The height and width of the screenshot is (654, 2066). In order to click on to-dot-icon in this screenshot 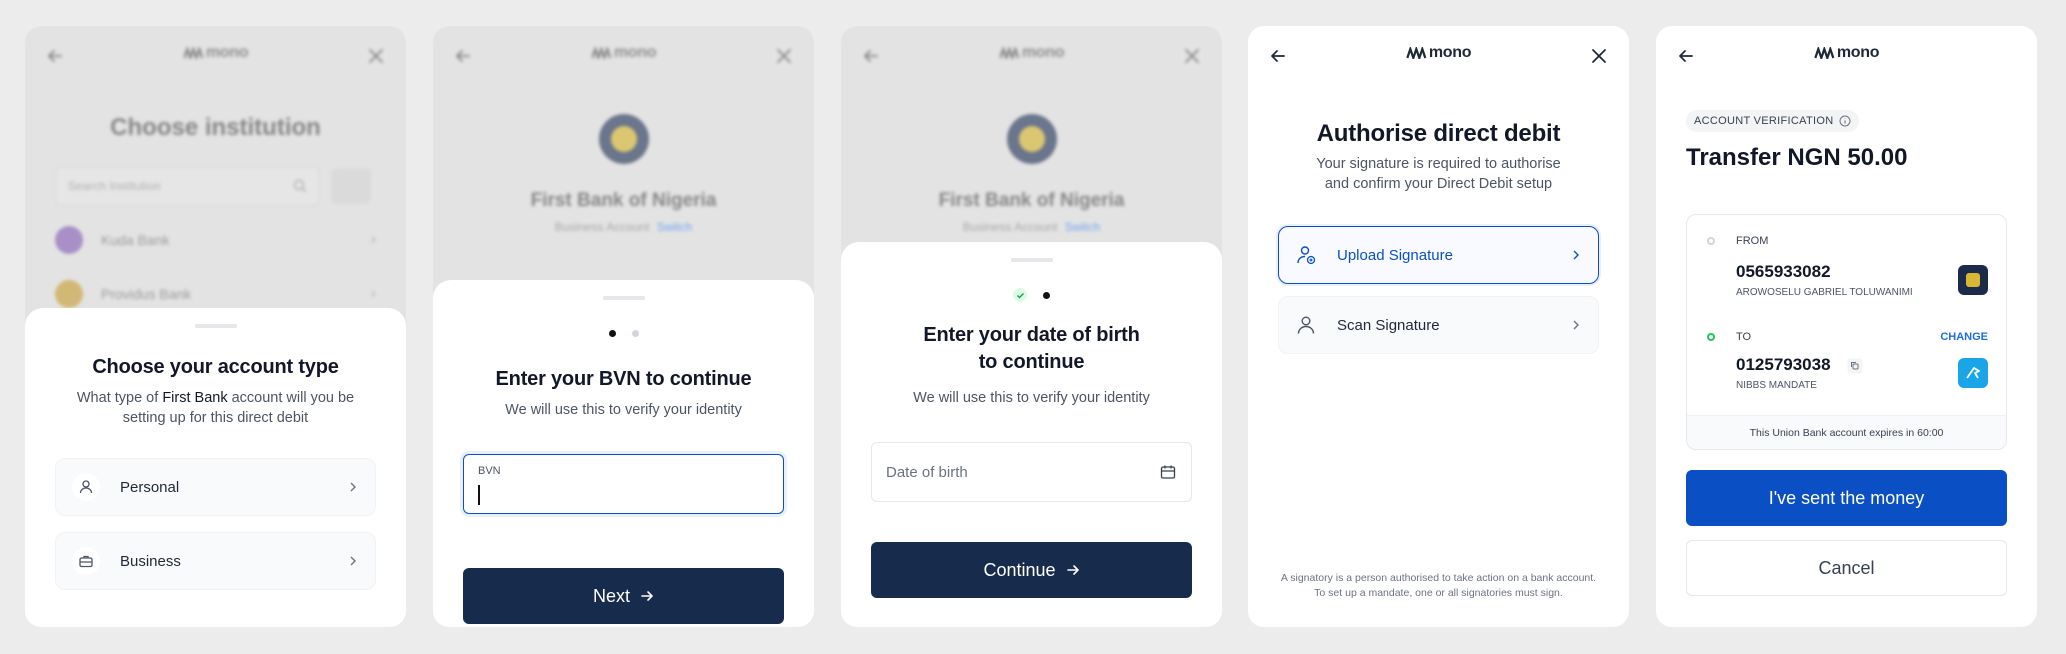, I will do `click(1711, 337)`.